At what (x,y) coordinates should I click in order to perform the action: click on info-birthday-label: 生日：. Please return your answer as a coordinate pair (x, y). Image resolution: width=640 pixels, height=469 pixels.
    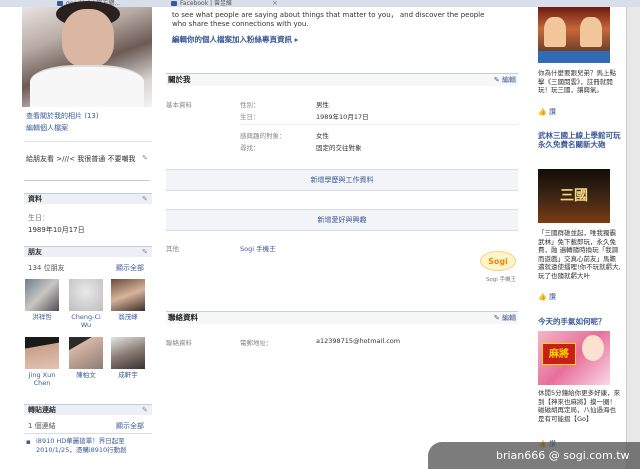
    Looking at the image, I should click on (38, 218).